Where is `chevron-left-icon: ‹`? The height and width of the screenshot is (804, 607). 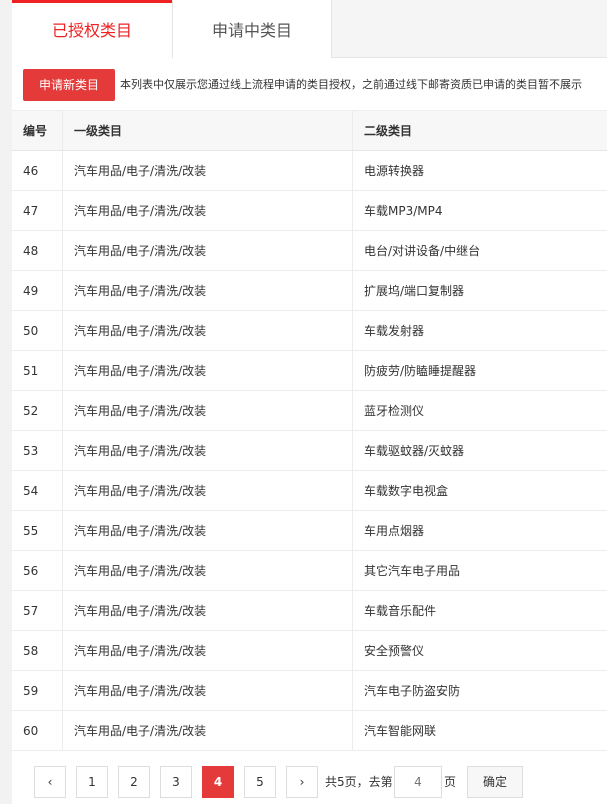
chevron-left-icon: ‹ is located at coordinates (50, 782).